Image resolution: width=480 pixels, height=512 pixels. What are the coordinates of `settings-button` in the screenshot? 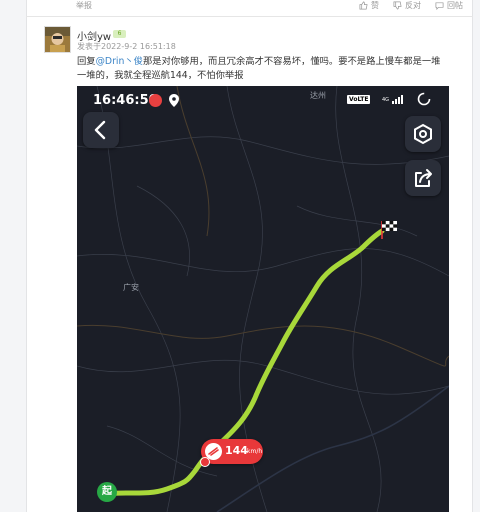 It's located at (423, 134).